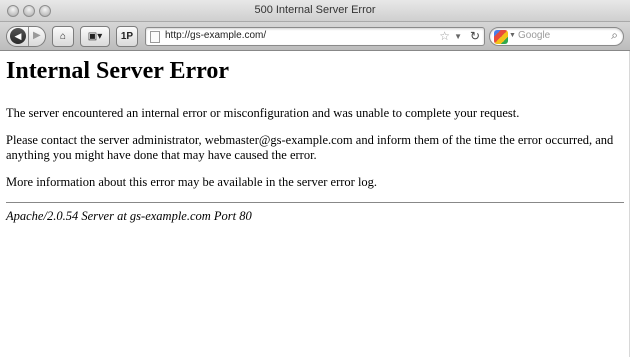 The height and width of the screenshot is (357, 630). What do you see at coordinates (512, 35) in the screenshot?
I see `search-engine-dropdown-icon: ▼` at bounding box center [512, 35].